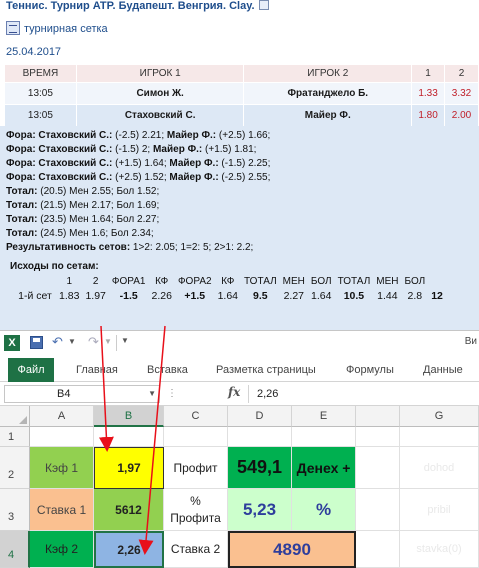  What do you see at coordinates (324, 437) in the screenshot?
I see `cell-e1` at bounding box center [324, 437].